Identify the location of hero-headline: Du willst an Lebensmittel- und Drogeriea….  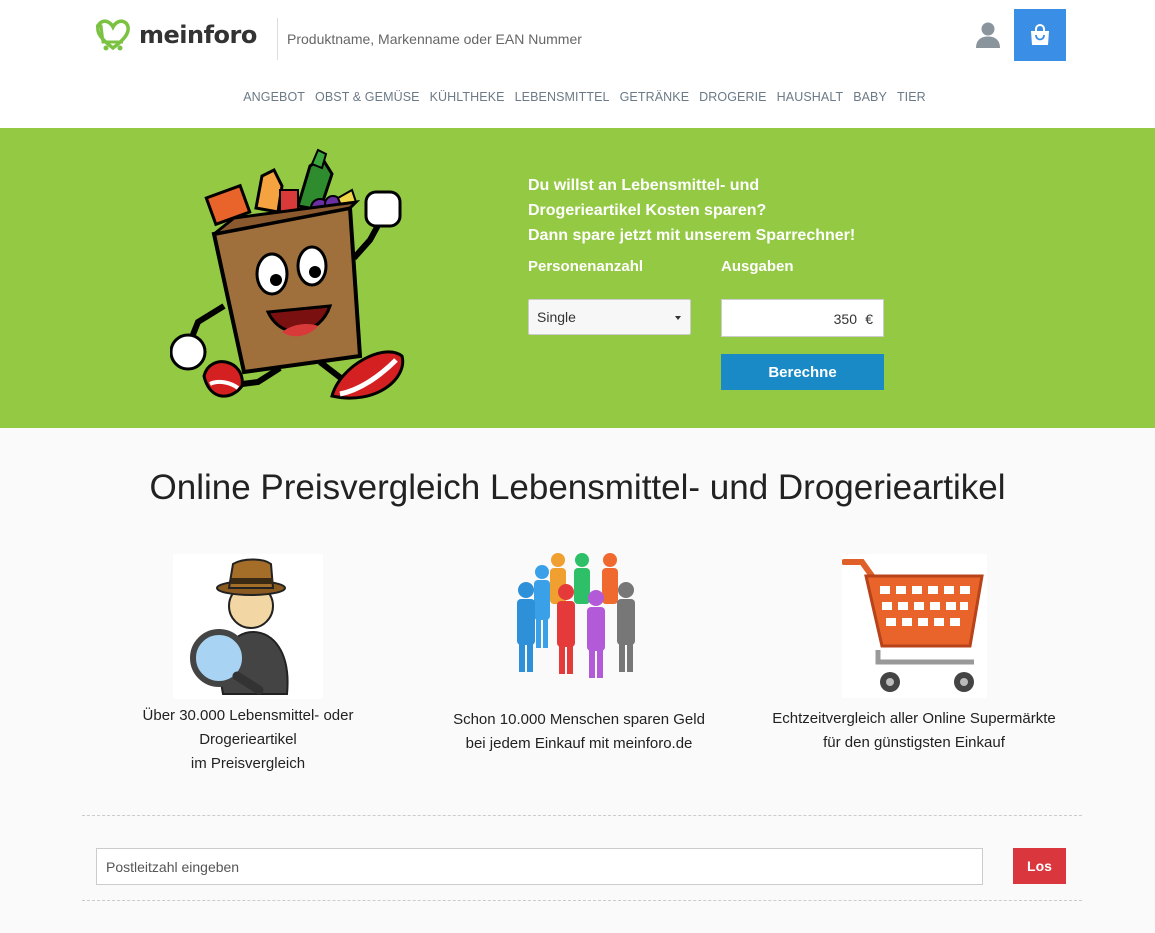
(718, 210).